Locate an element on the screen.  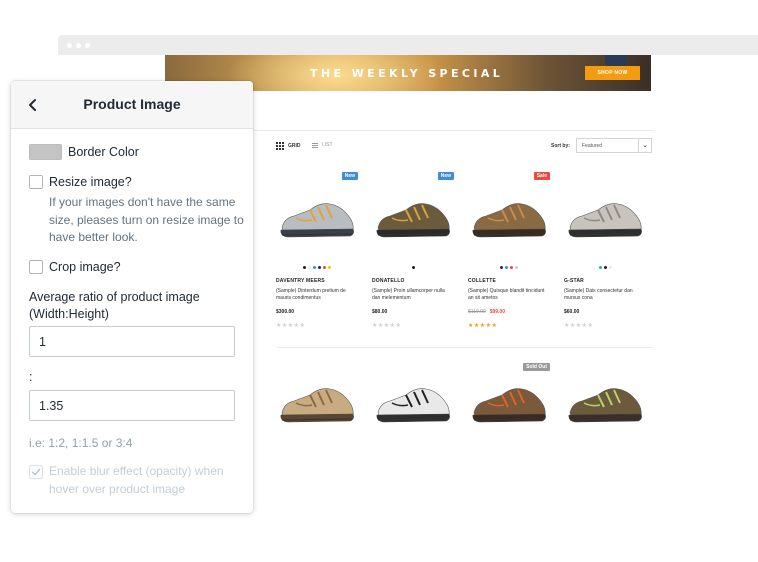
banner-title: THE WEEKLY SPECIAL is located at coordinates (407, 73).